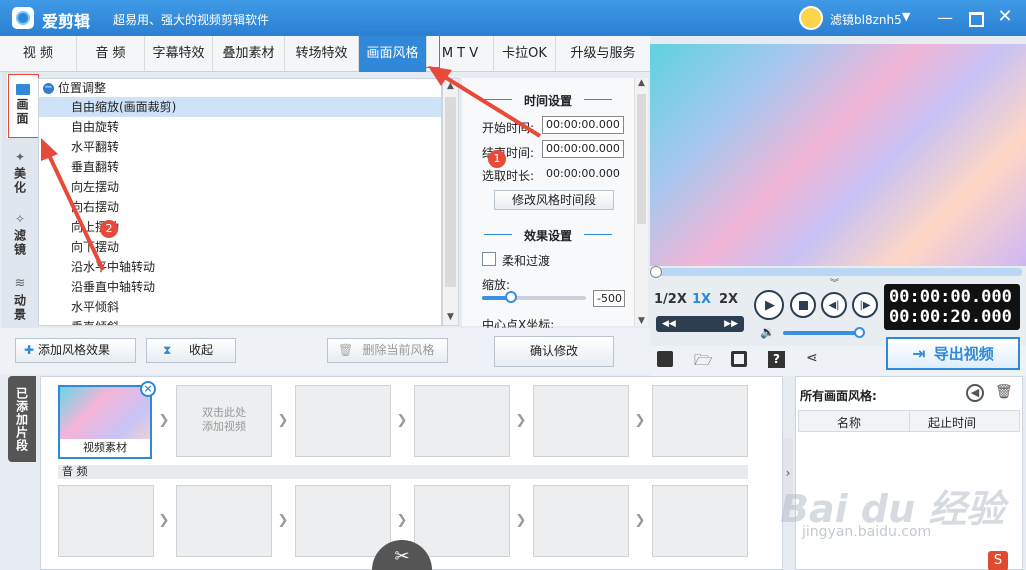  Describe the element at coordinates (20, 172) in the screenshot. I see `sidebar-item-beautify: ✦ 美化` at that location.